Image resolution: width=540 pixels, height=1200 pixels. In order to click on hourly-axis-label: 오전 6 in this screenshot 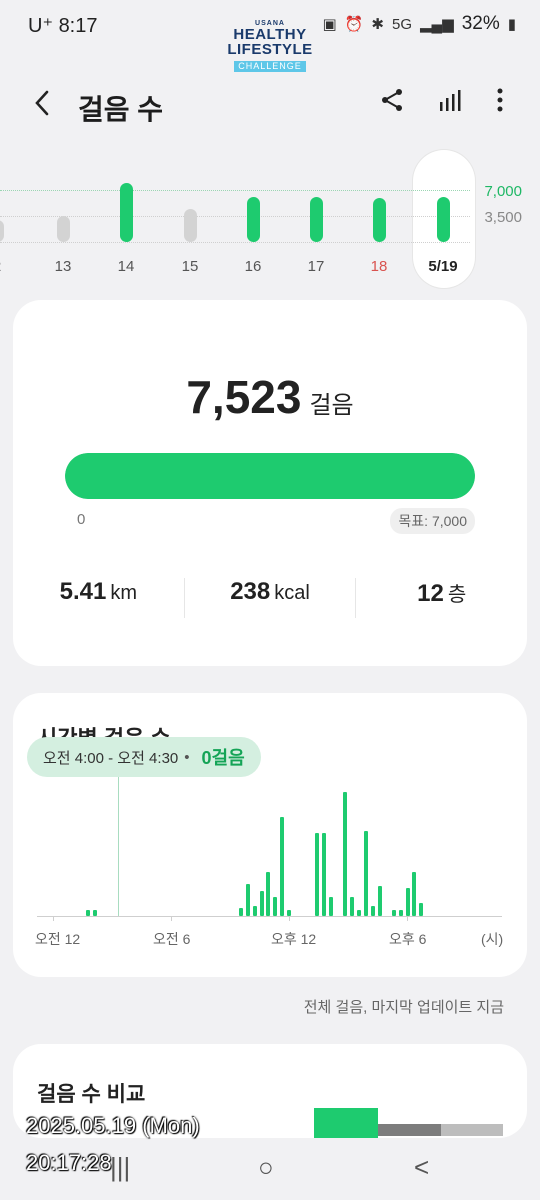, I will do `click(172, 939)`.